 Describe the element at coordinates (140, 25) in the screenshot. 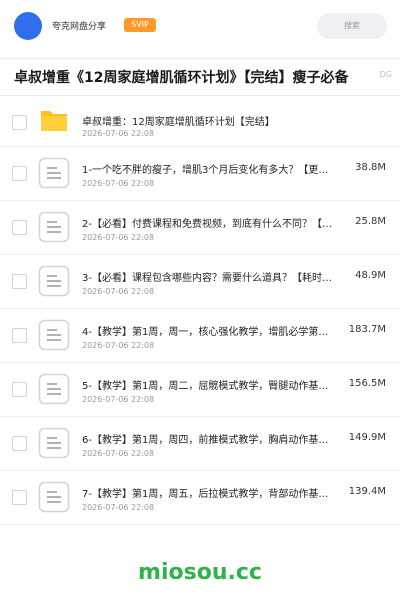

I see `svip-badge: SVIP` at that location.